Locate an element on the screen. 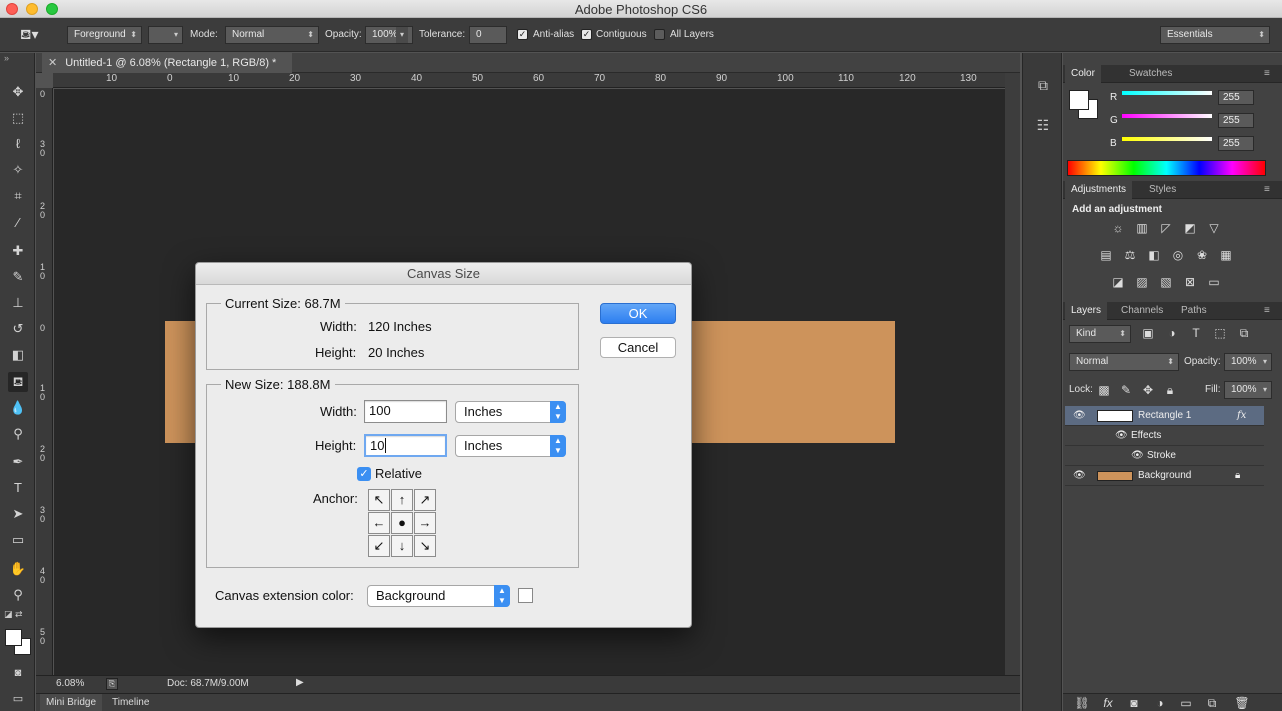 The height and width of the screenshot is (711, 1282). black-white-icon: ◧ is located at coordinates (1154, 255).